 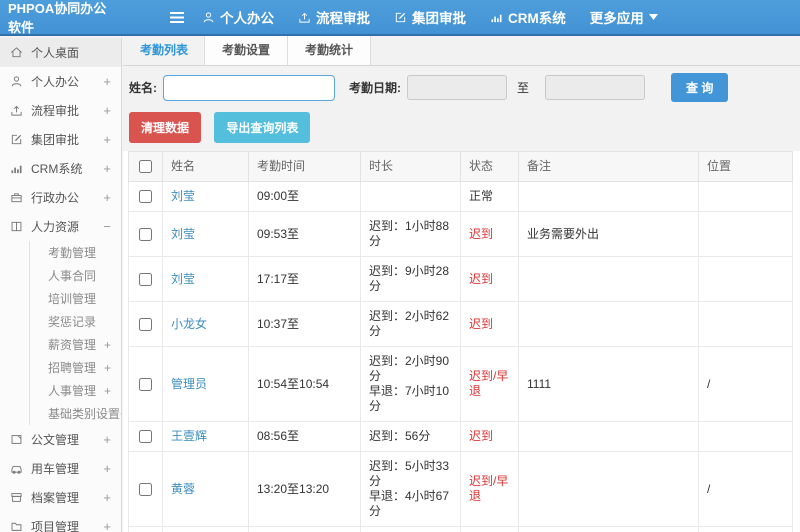 What do you see at coordinates (205, 166) in the screenshot?
I see `column-header: 姓名` at bounding box center [205, 166].